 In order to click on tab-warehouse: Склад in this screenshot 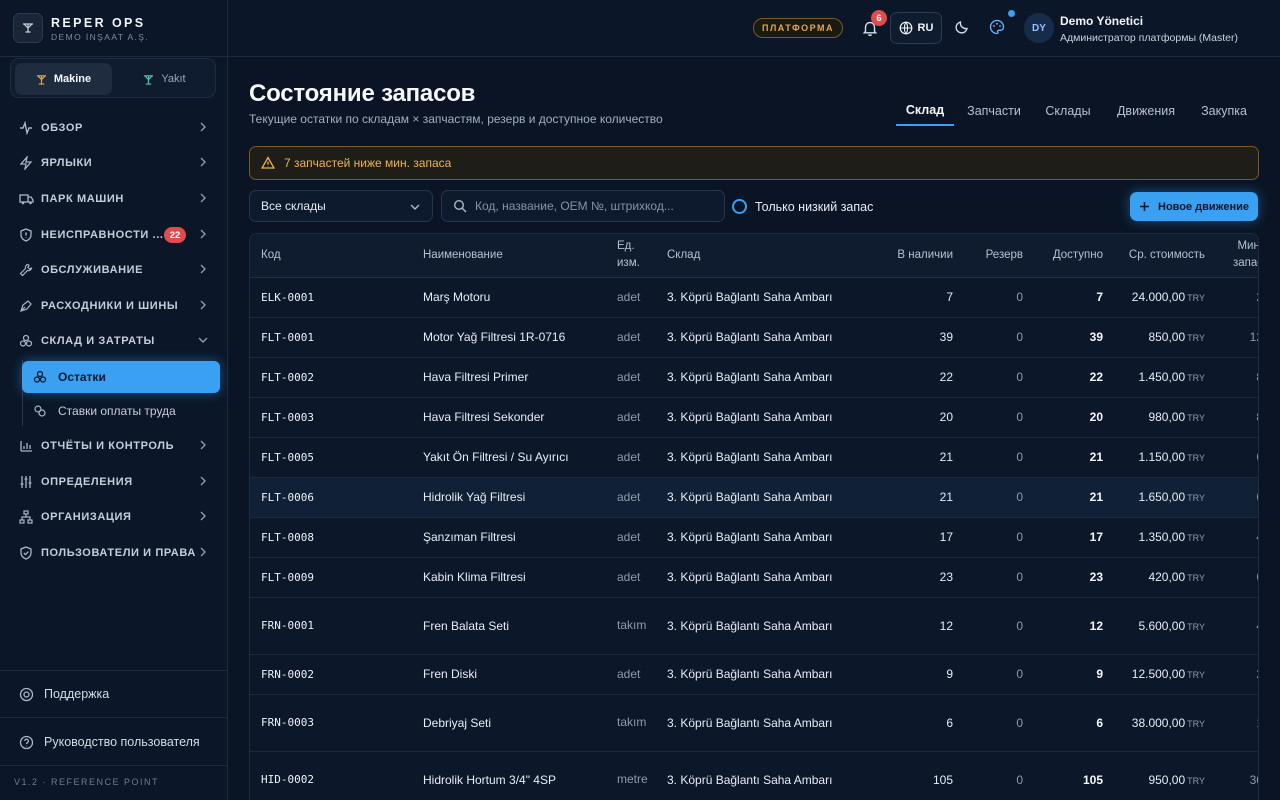, I will do `click(925, 111)`.